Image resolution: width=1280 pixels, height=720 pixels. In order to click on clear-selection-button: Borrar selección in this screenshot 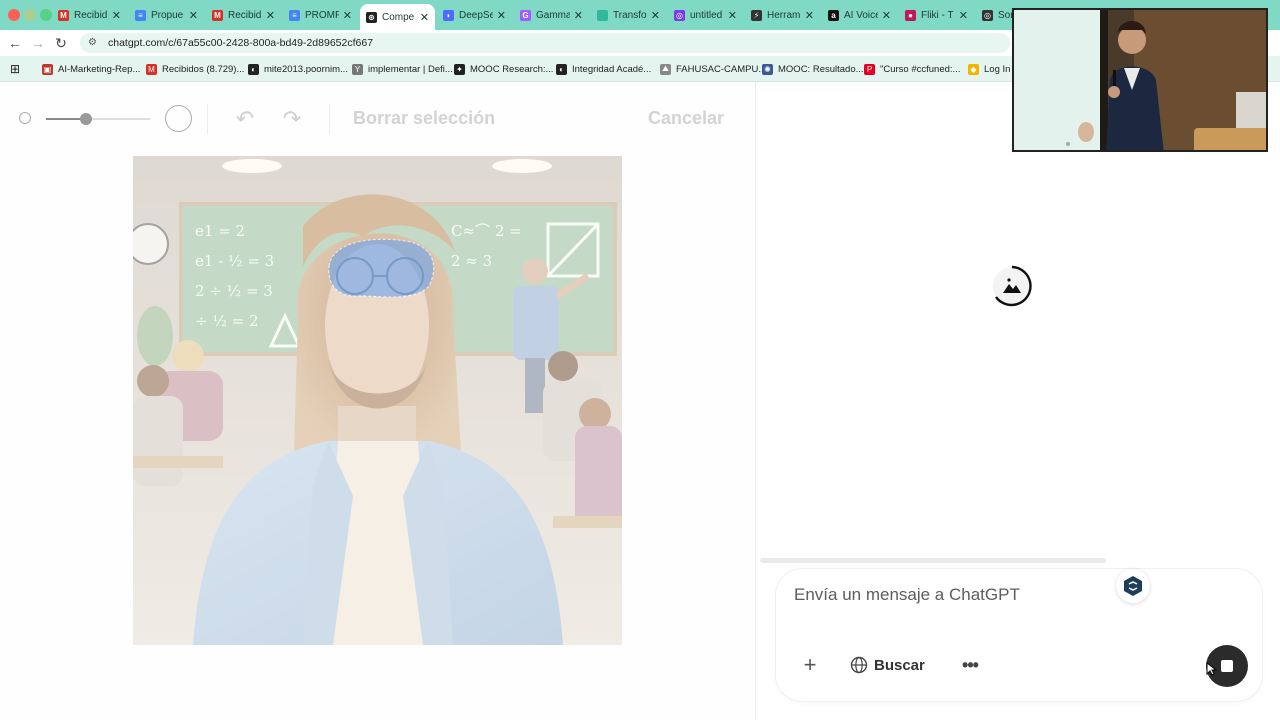, I will do `click(424, 118)`.